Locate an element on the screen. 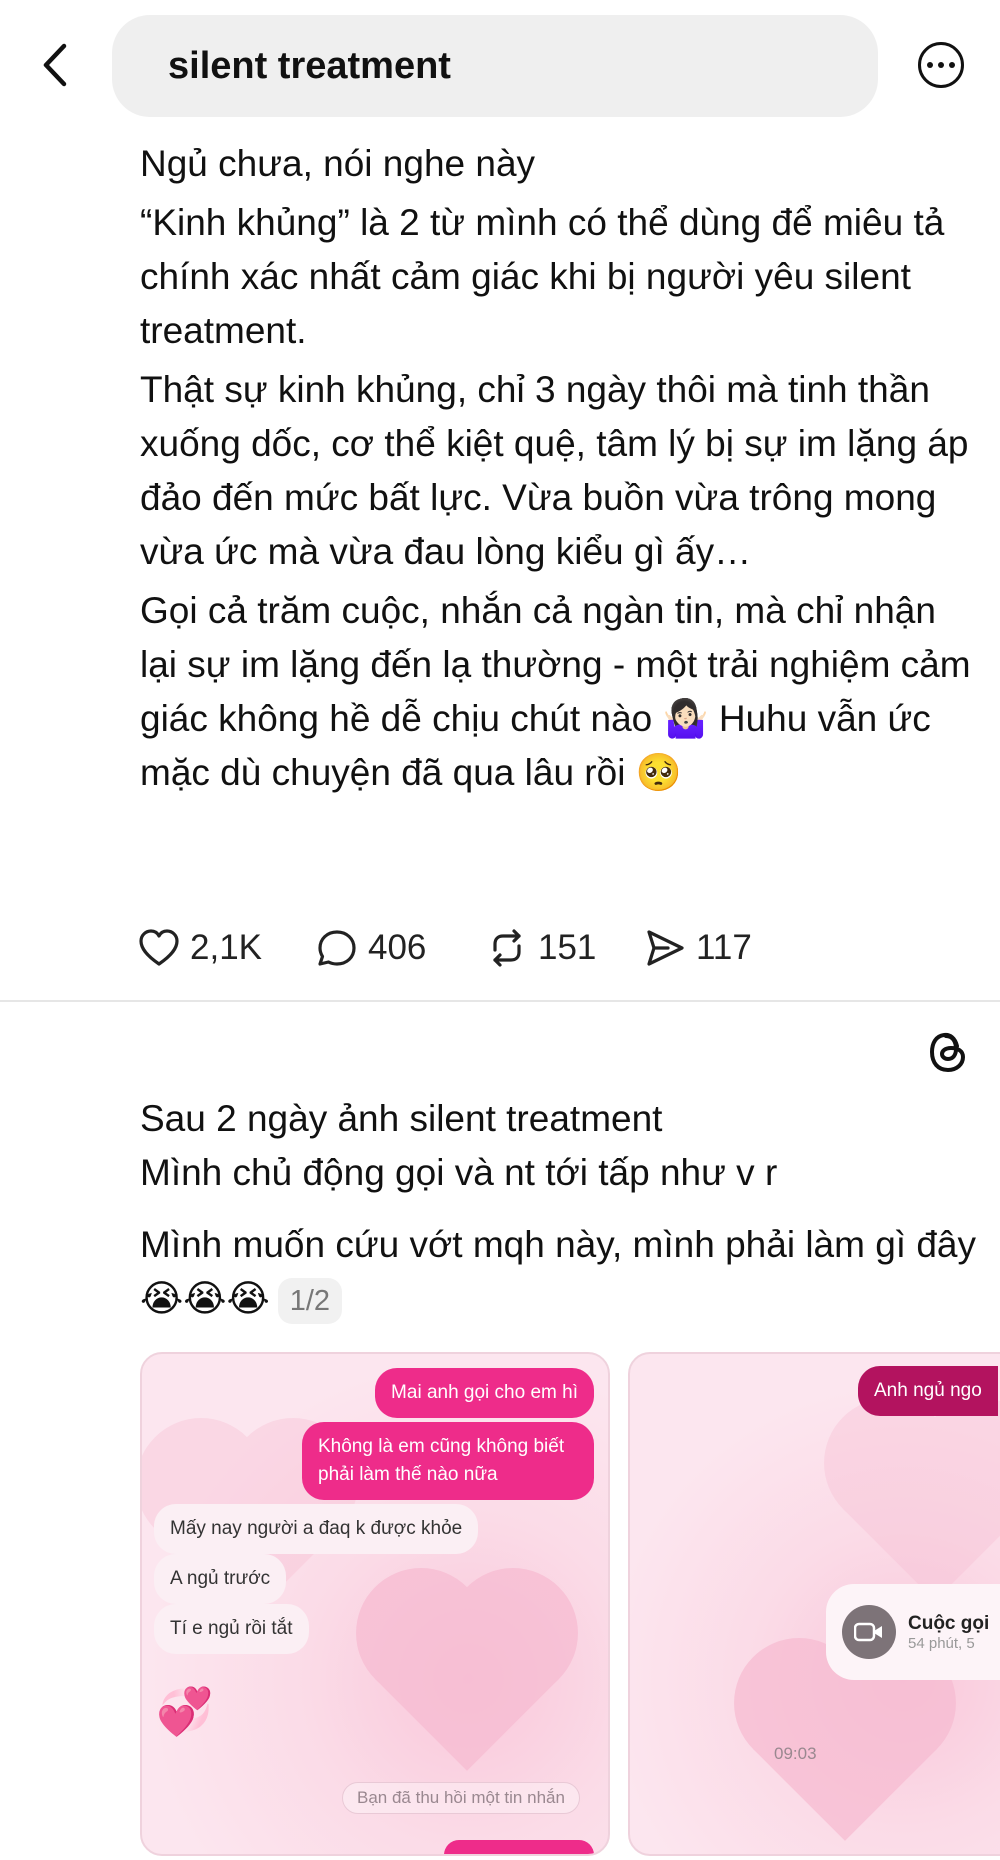  like-count: 2,1K is located at coordinates (226, 947).